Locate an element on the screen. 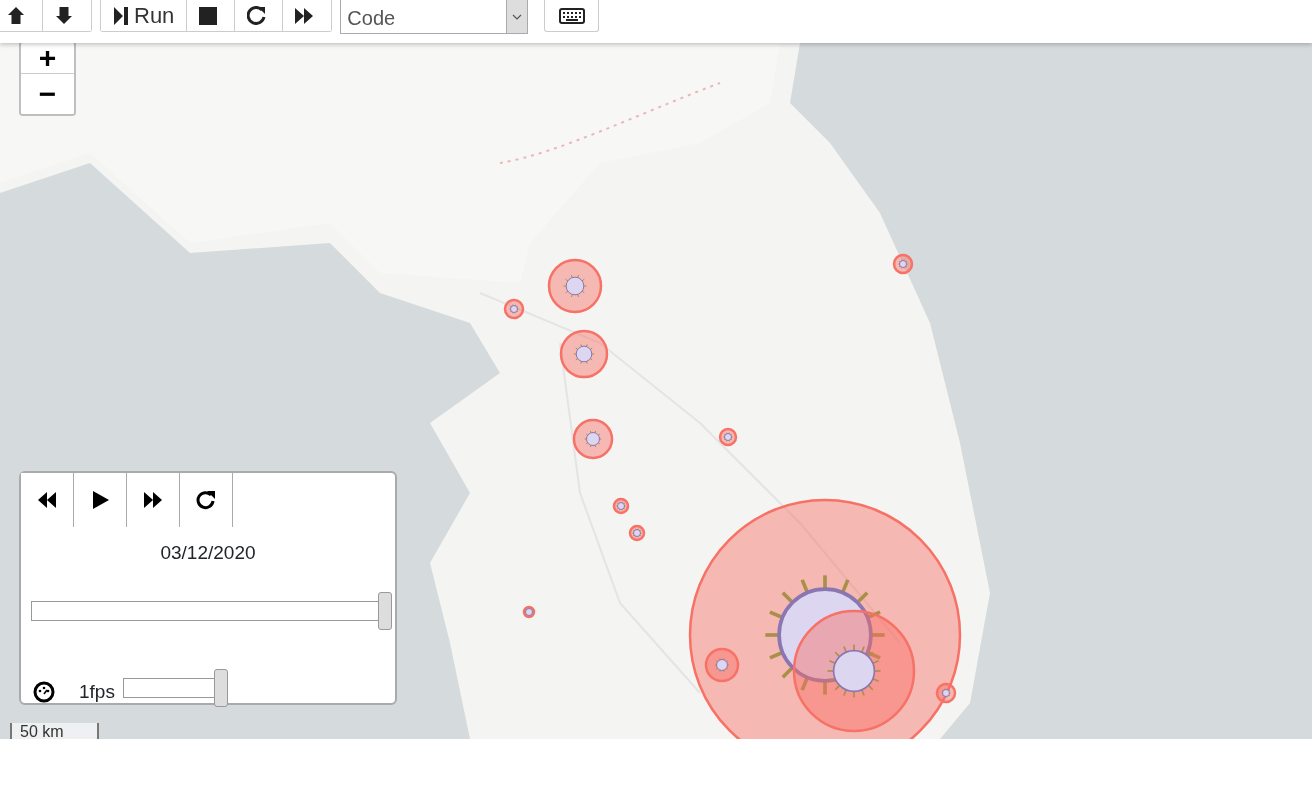  speed-label: 1fps is located at coordinates (97, 691).